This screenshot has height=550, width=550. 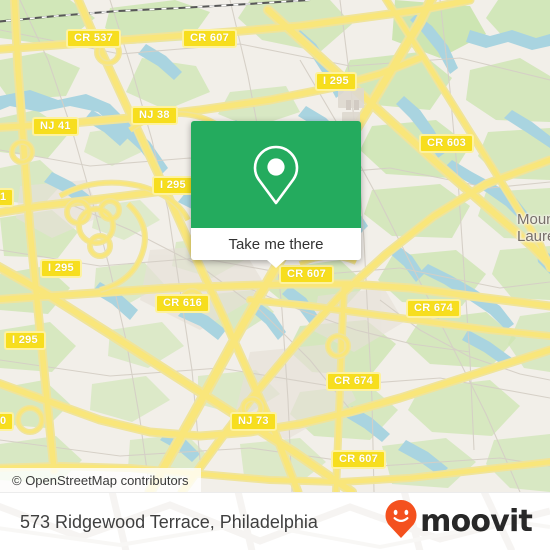 I want to click on road-shield: 1, so click(x=7, y=197).